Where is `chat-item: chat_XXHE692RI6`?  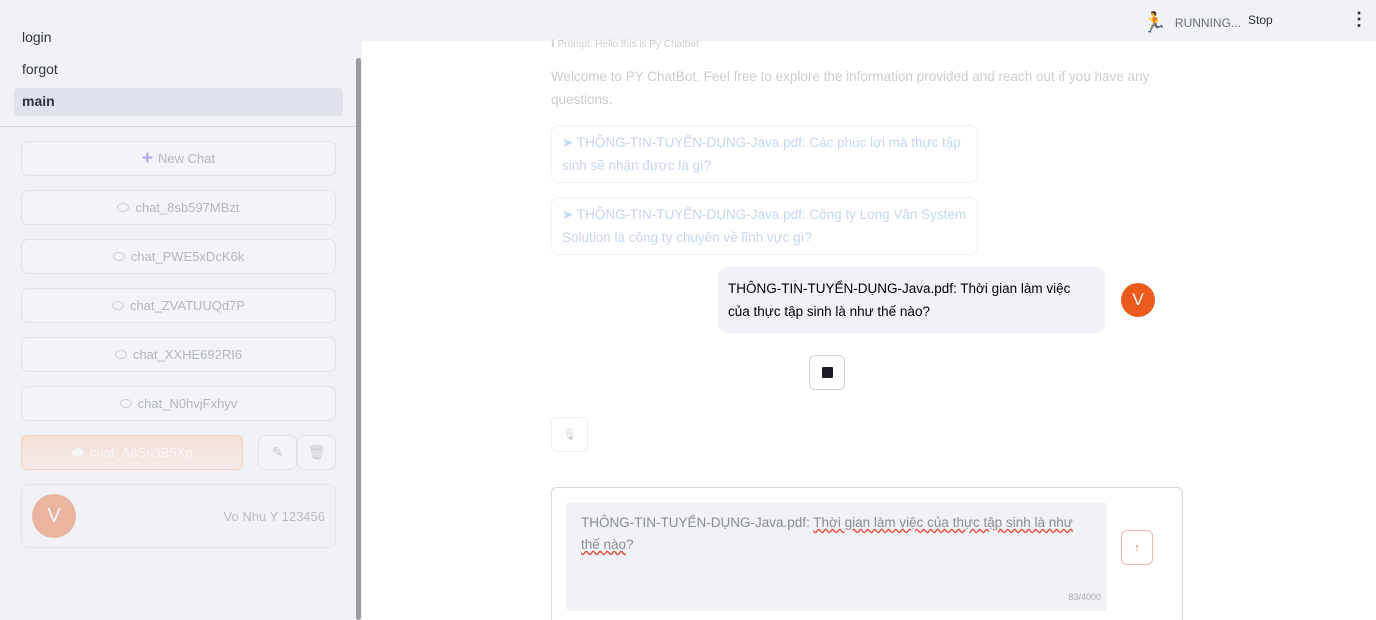
chat-item: chat_XXHE692RI6 is located at coordinates (178, 354).